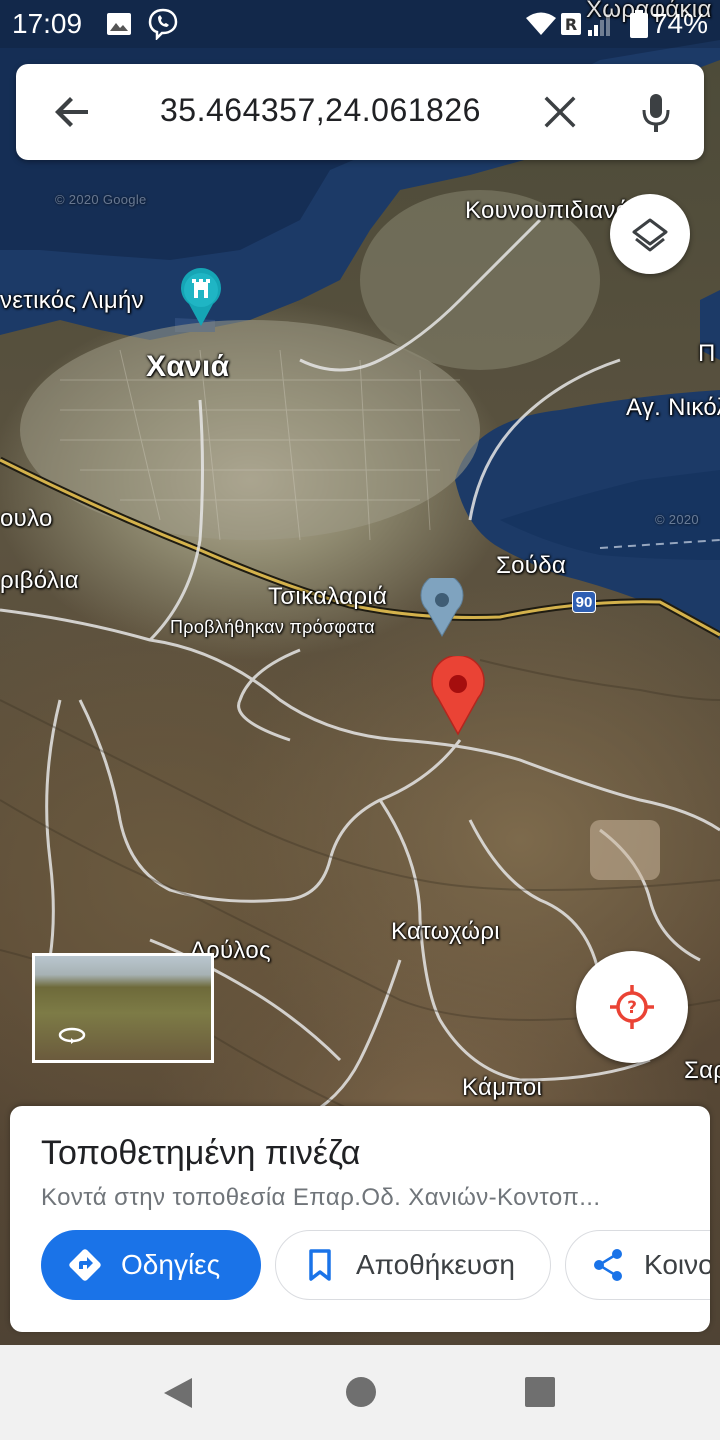 The width and height of the screenshot is (720, 1440). I want to click on map-copyright-1: © 2020 Google, so click(101, 199).